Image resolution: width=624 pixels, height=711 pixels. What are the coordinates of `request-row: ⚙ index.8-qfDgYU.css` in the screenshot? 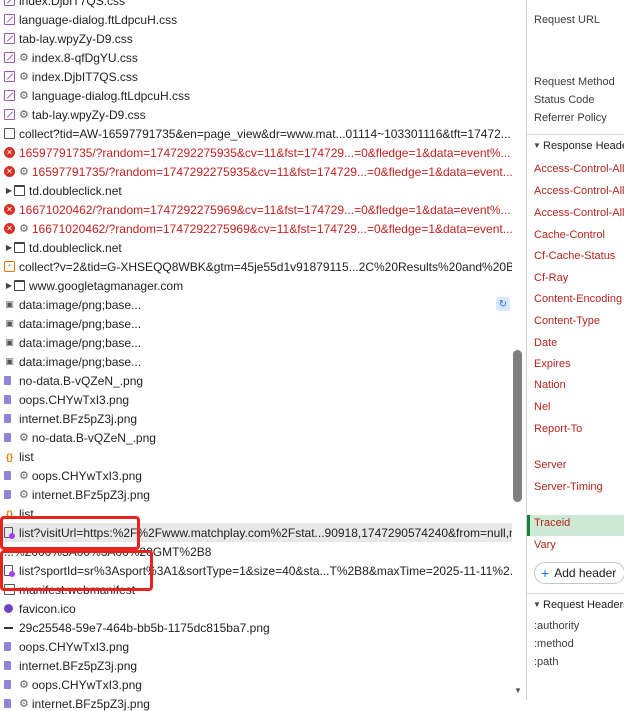 It's located at (256, 57).